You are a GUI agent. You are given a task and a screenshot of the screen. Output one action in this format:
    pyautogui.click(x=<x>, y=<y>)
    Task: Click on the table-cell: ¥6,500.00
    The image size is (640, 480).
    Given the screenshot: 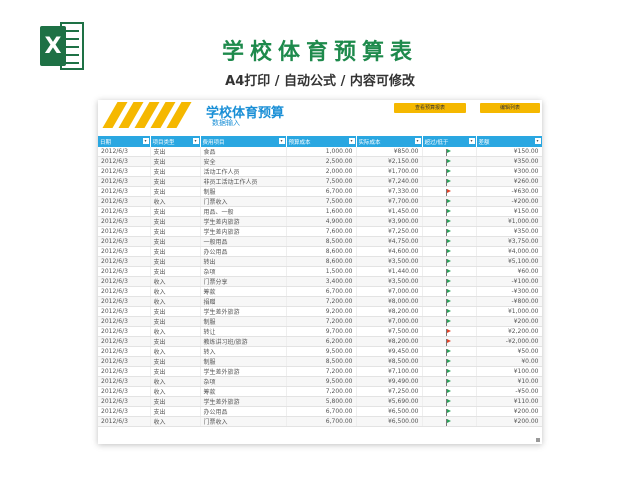 What is the action you would take?
    pyautogui.click(x=389, y=412)
    